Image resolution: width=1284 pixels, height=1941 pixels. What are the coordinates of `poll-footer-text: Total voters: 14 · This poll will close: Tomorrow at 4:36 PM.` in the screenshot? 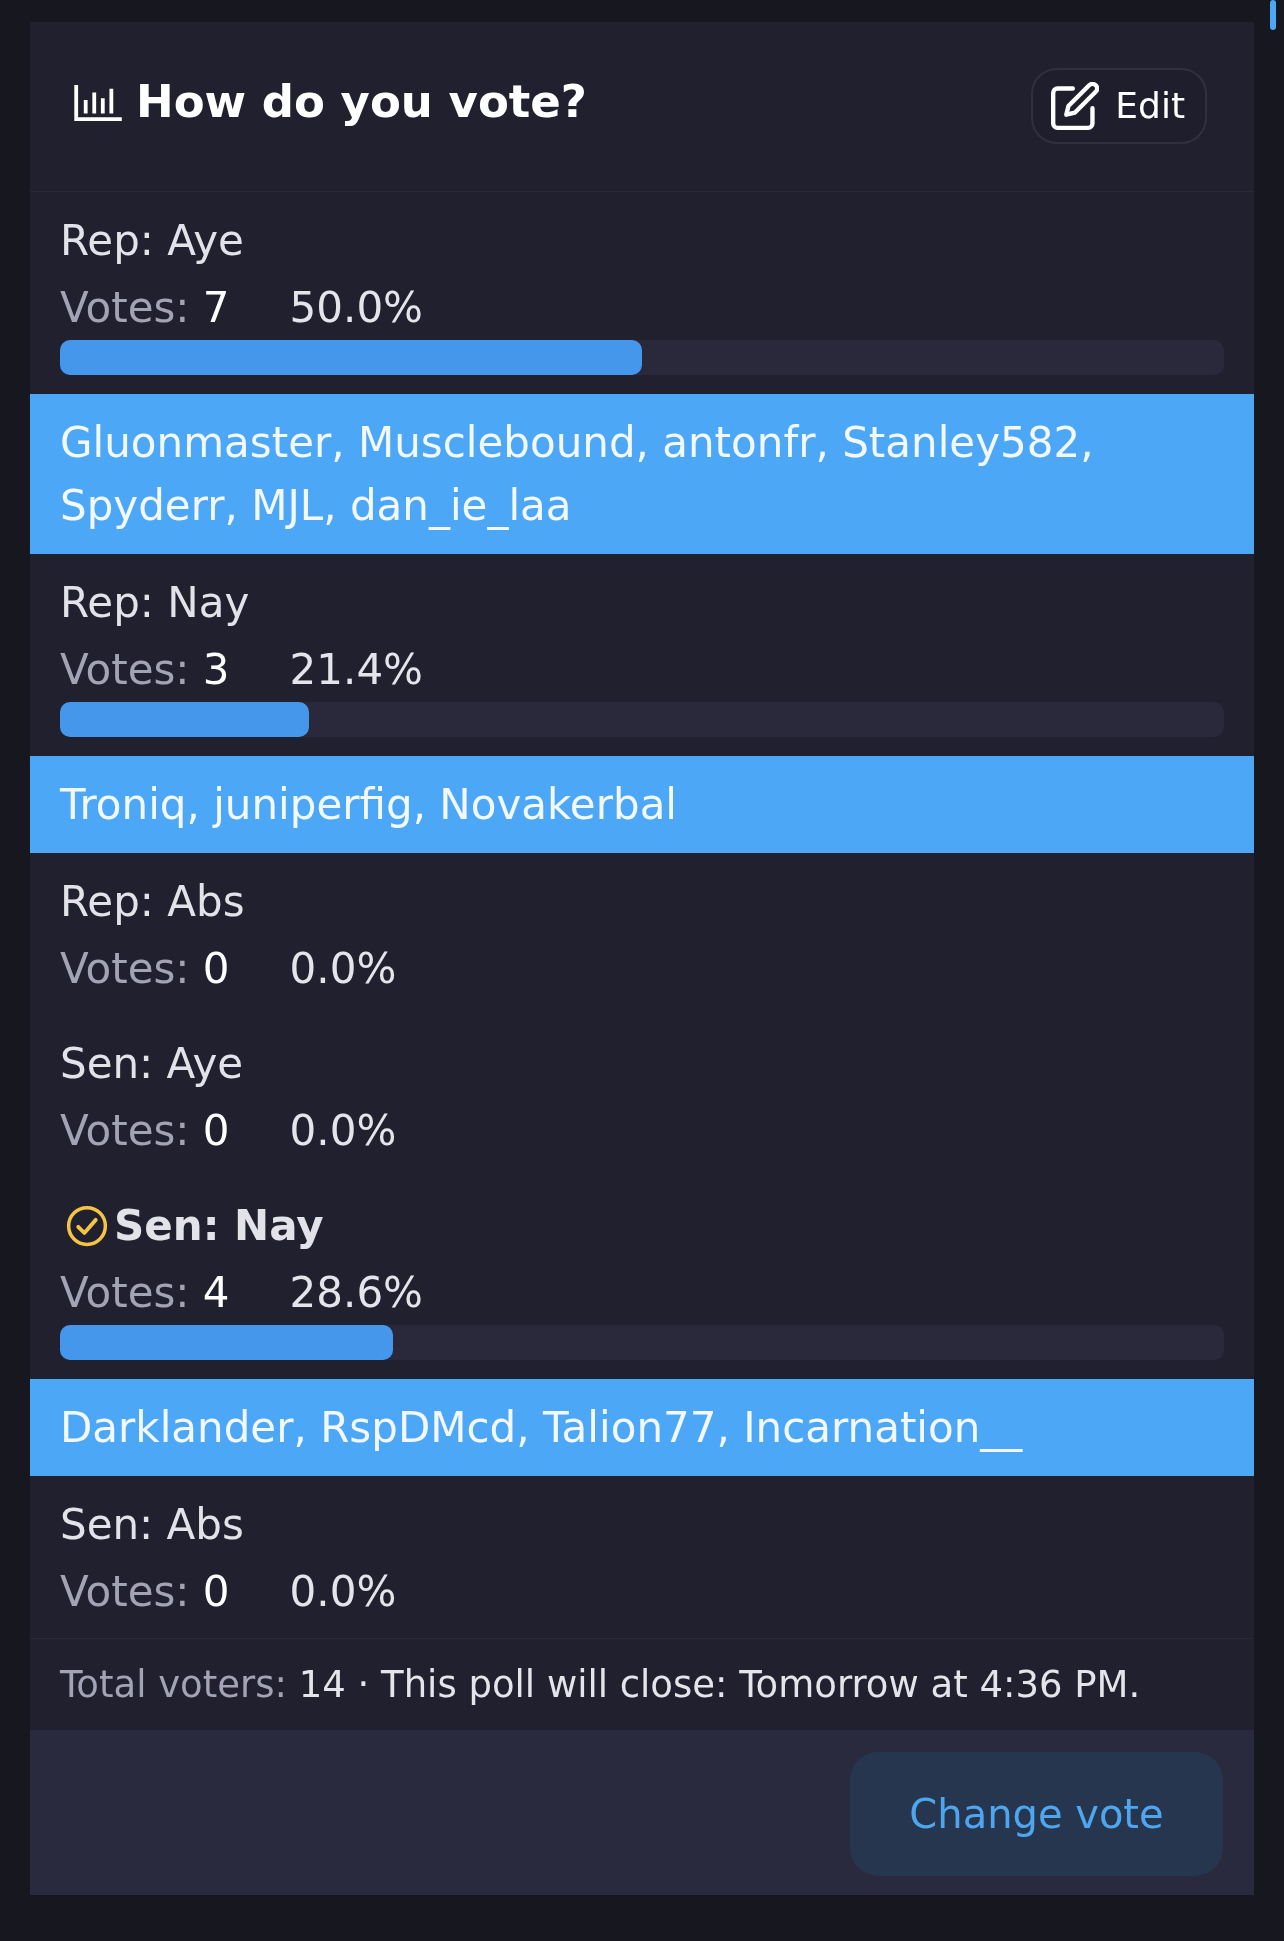 It's located at (601, 1685).